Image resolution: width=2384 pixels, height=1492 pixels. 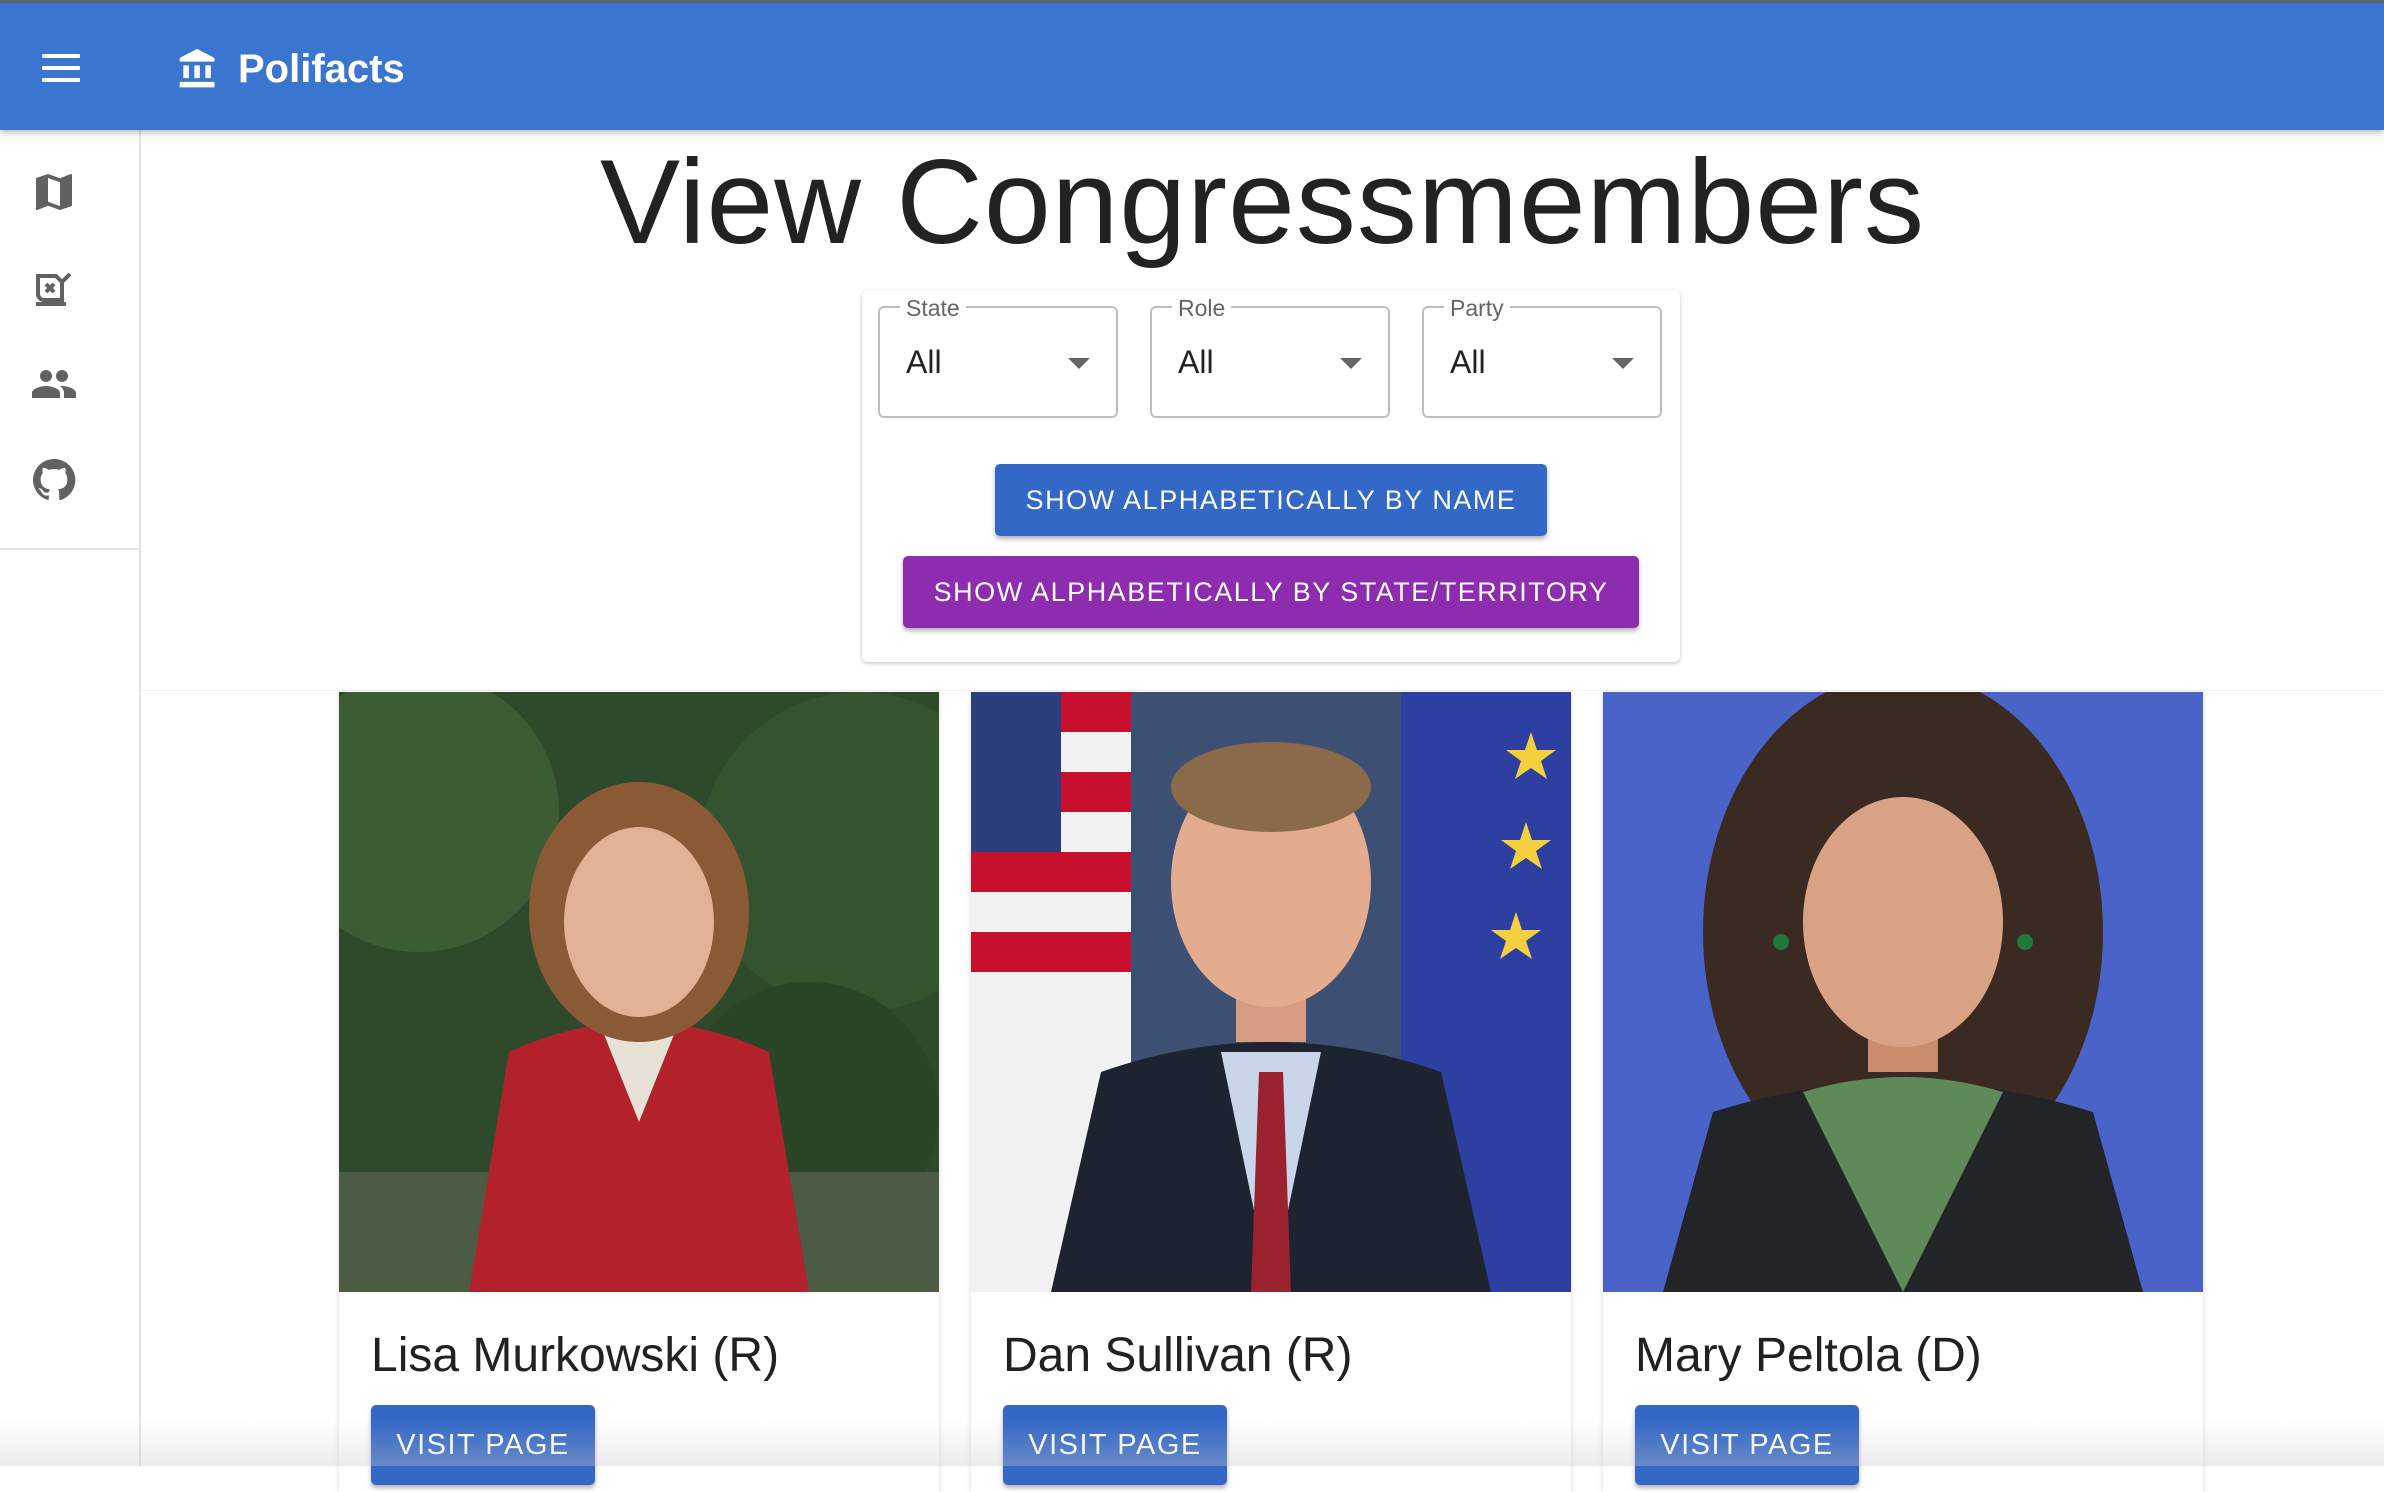 I want to click on people-icon, so click(x=54, y=384).